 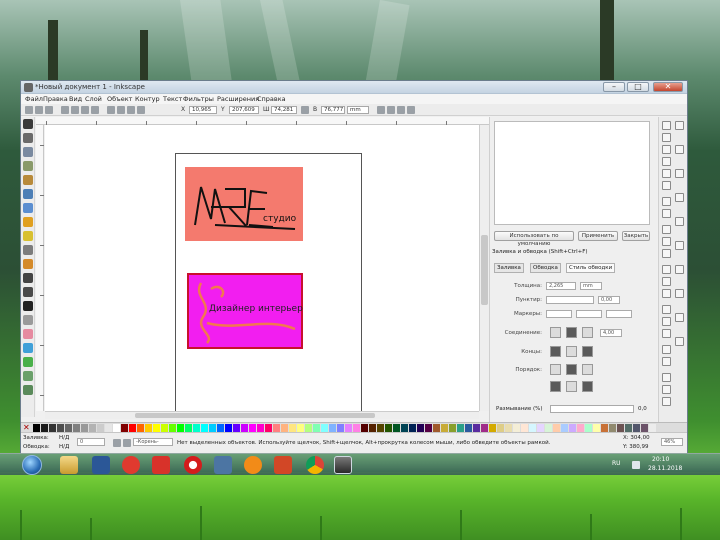 I want to click on zoom-drawing-icon, so click(x=666, y=281).